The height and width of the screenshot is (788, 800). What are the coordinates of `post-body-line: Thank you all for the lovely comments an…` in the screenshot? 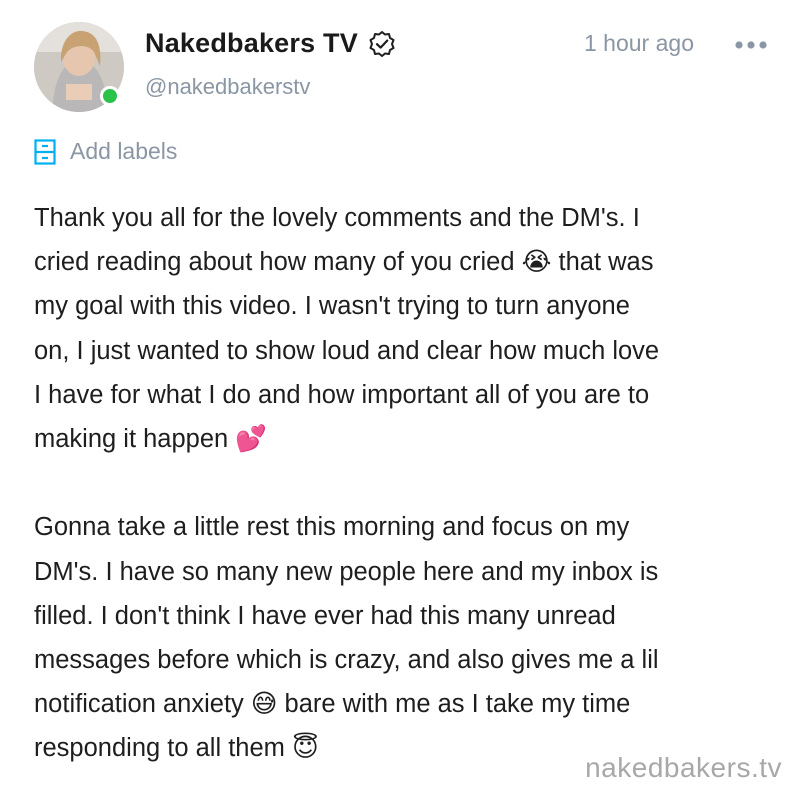 It's located at (337, 218).